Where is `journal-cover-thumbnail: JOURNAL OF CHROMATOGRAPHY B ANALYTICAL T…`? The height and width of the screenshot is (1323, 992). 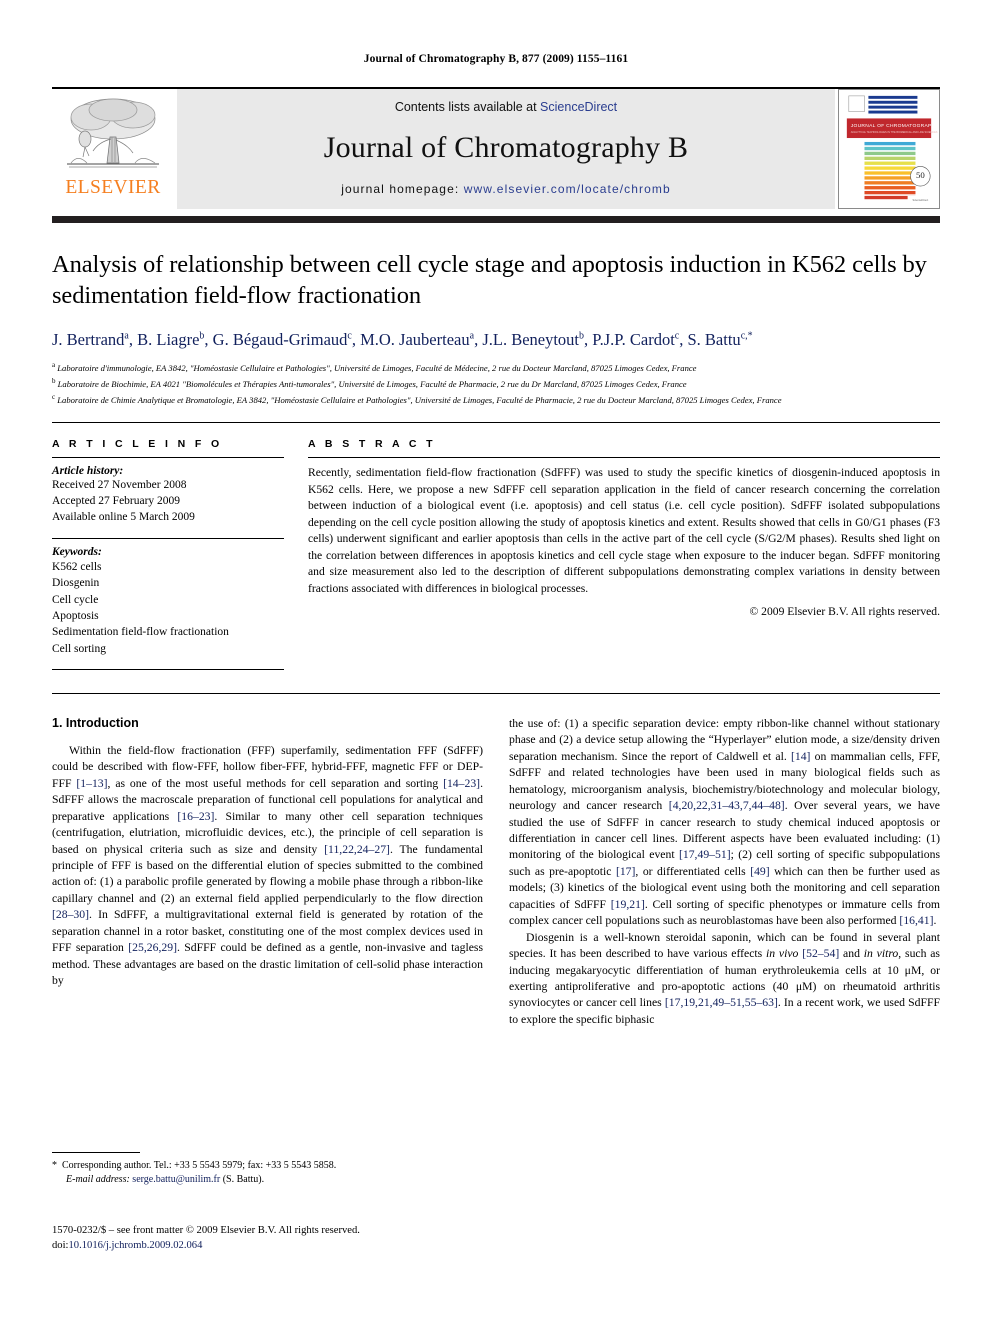 journal-cover-thumbnail: JOURNAL OF CHROMATOGRAPHY B ANALYTICAL T… is located at coordinates (889, 149).